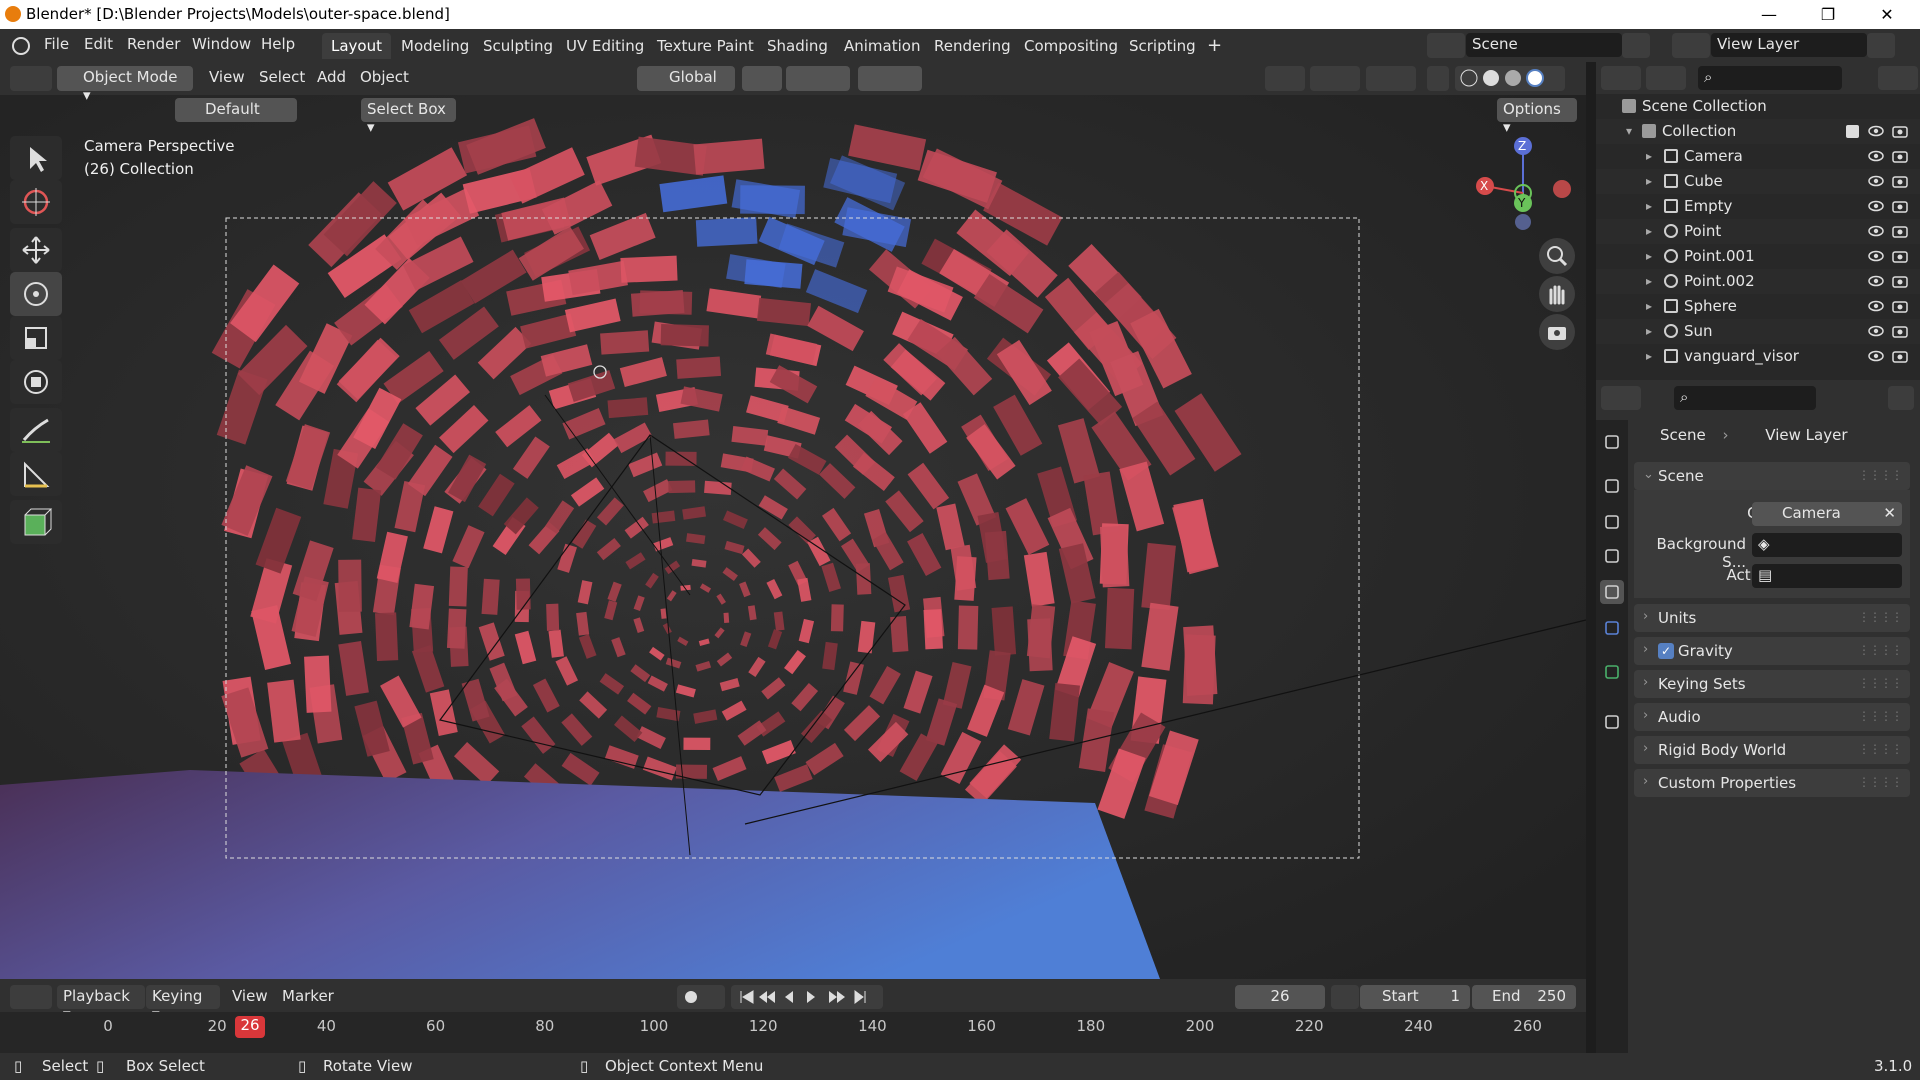  Describe the element at coordinates (1827, 576) in the screenshot. I see `active-clip-field: ▤` at that location.